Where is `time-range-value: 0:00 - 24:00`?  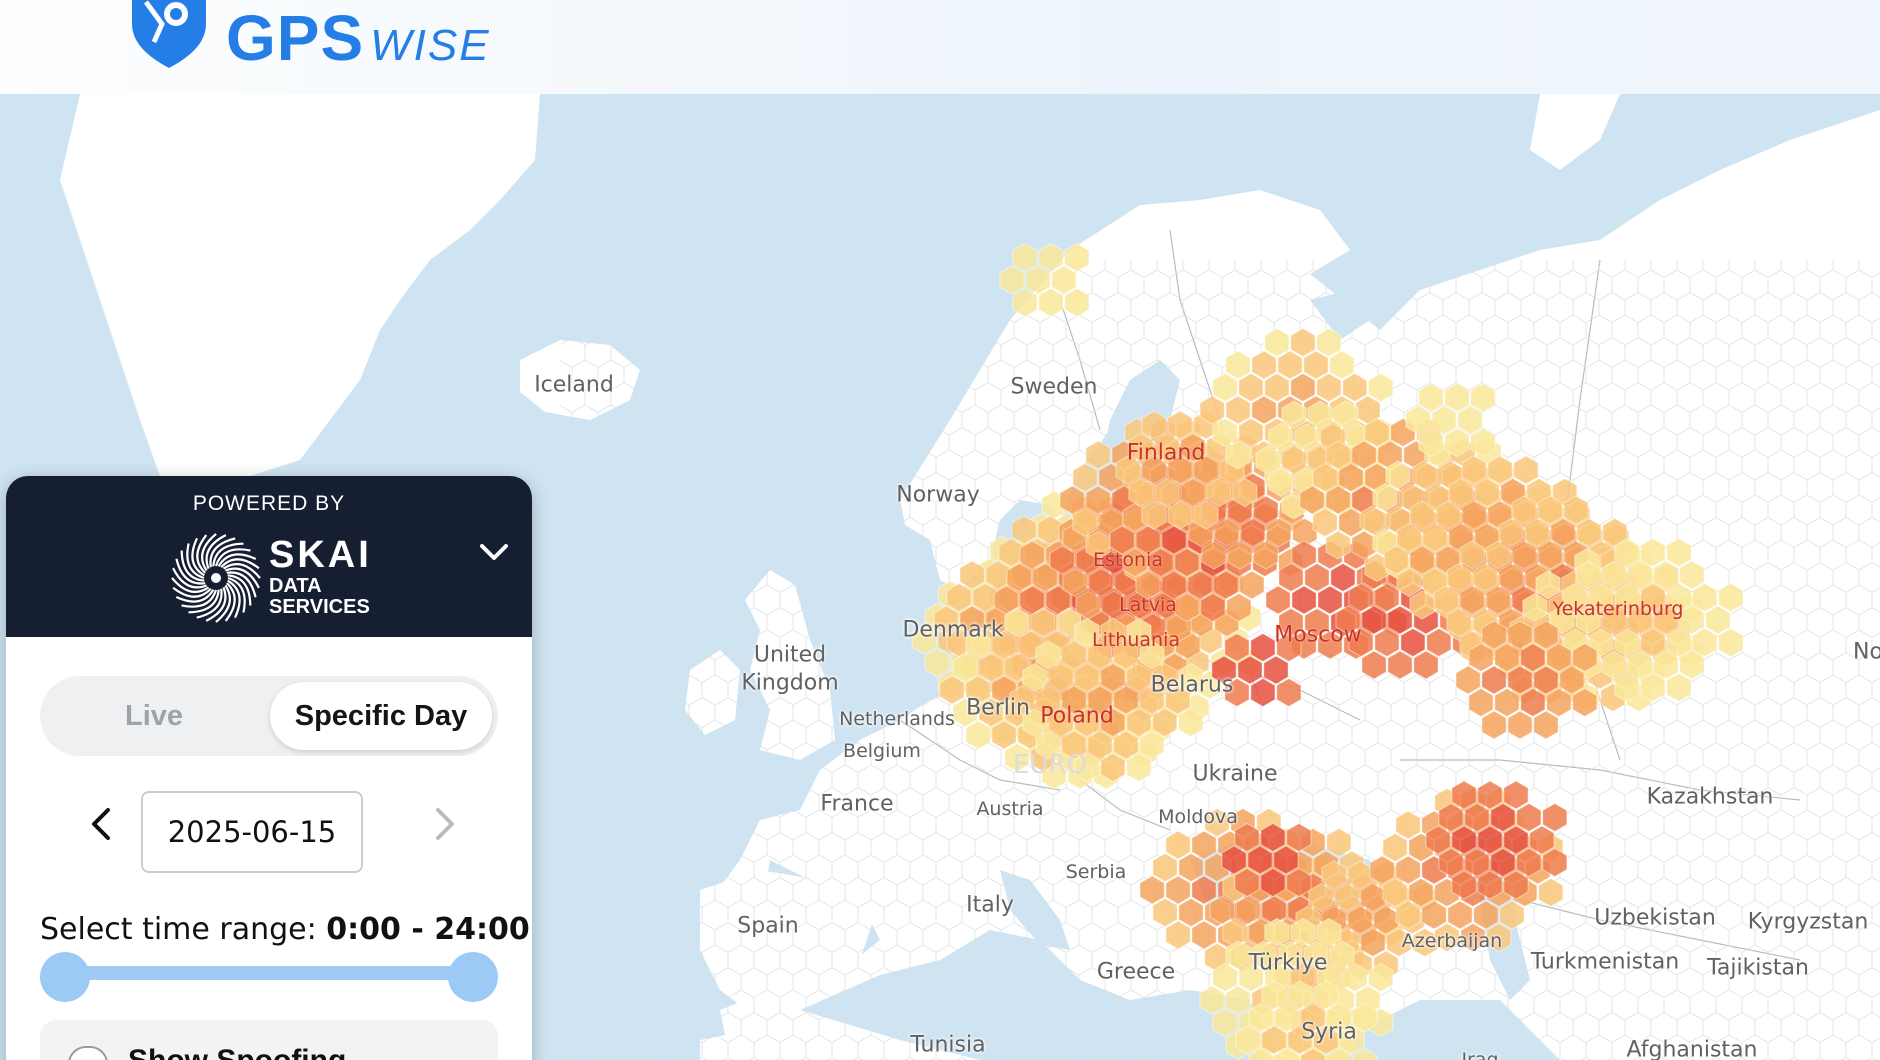 time-range-value: 0:00 - 24:00 is located at coordinates (428, 929).